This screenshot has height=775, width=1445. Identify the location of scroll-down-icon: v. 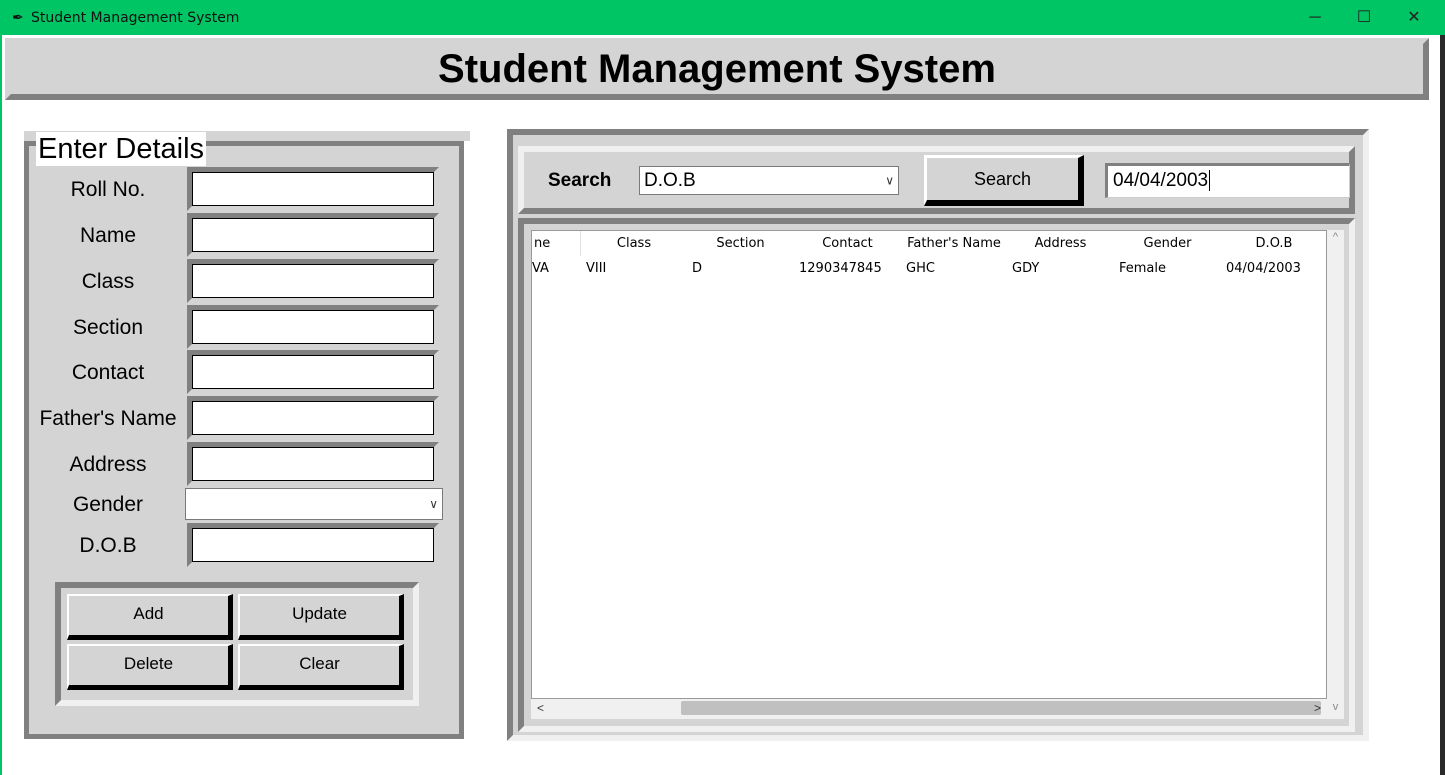
(1335, 707).